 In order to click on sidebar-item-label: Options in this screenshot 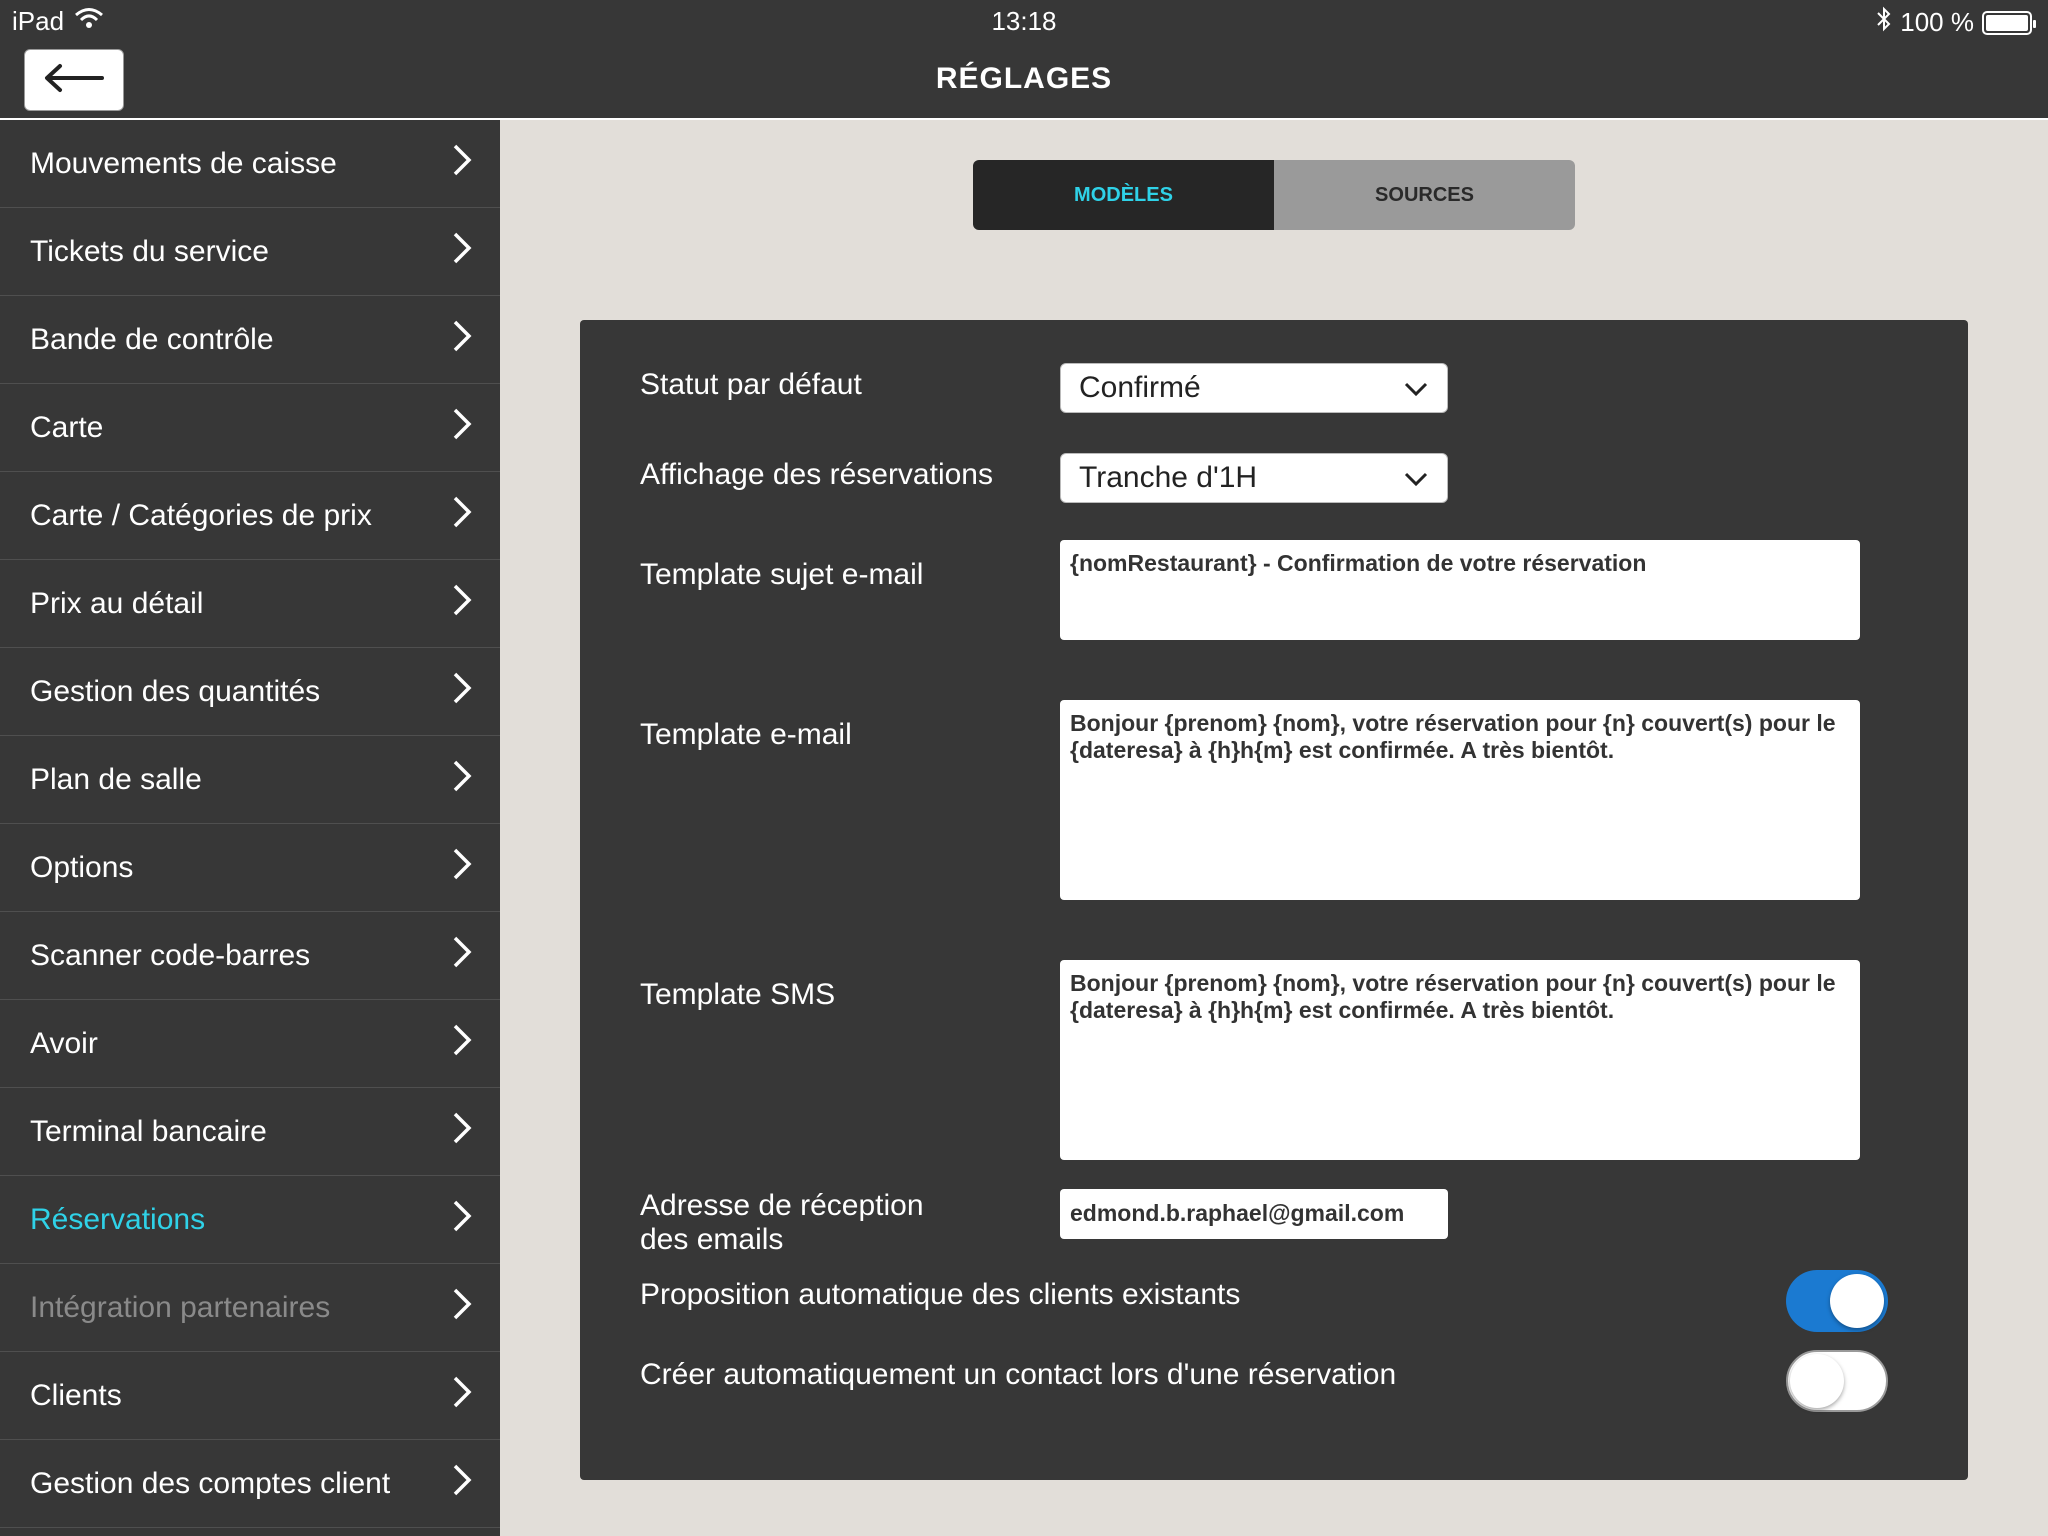, I will do `click(82, 867)`.